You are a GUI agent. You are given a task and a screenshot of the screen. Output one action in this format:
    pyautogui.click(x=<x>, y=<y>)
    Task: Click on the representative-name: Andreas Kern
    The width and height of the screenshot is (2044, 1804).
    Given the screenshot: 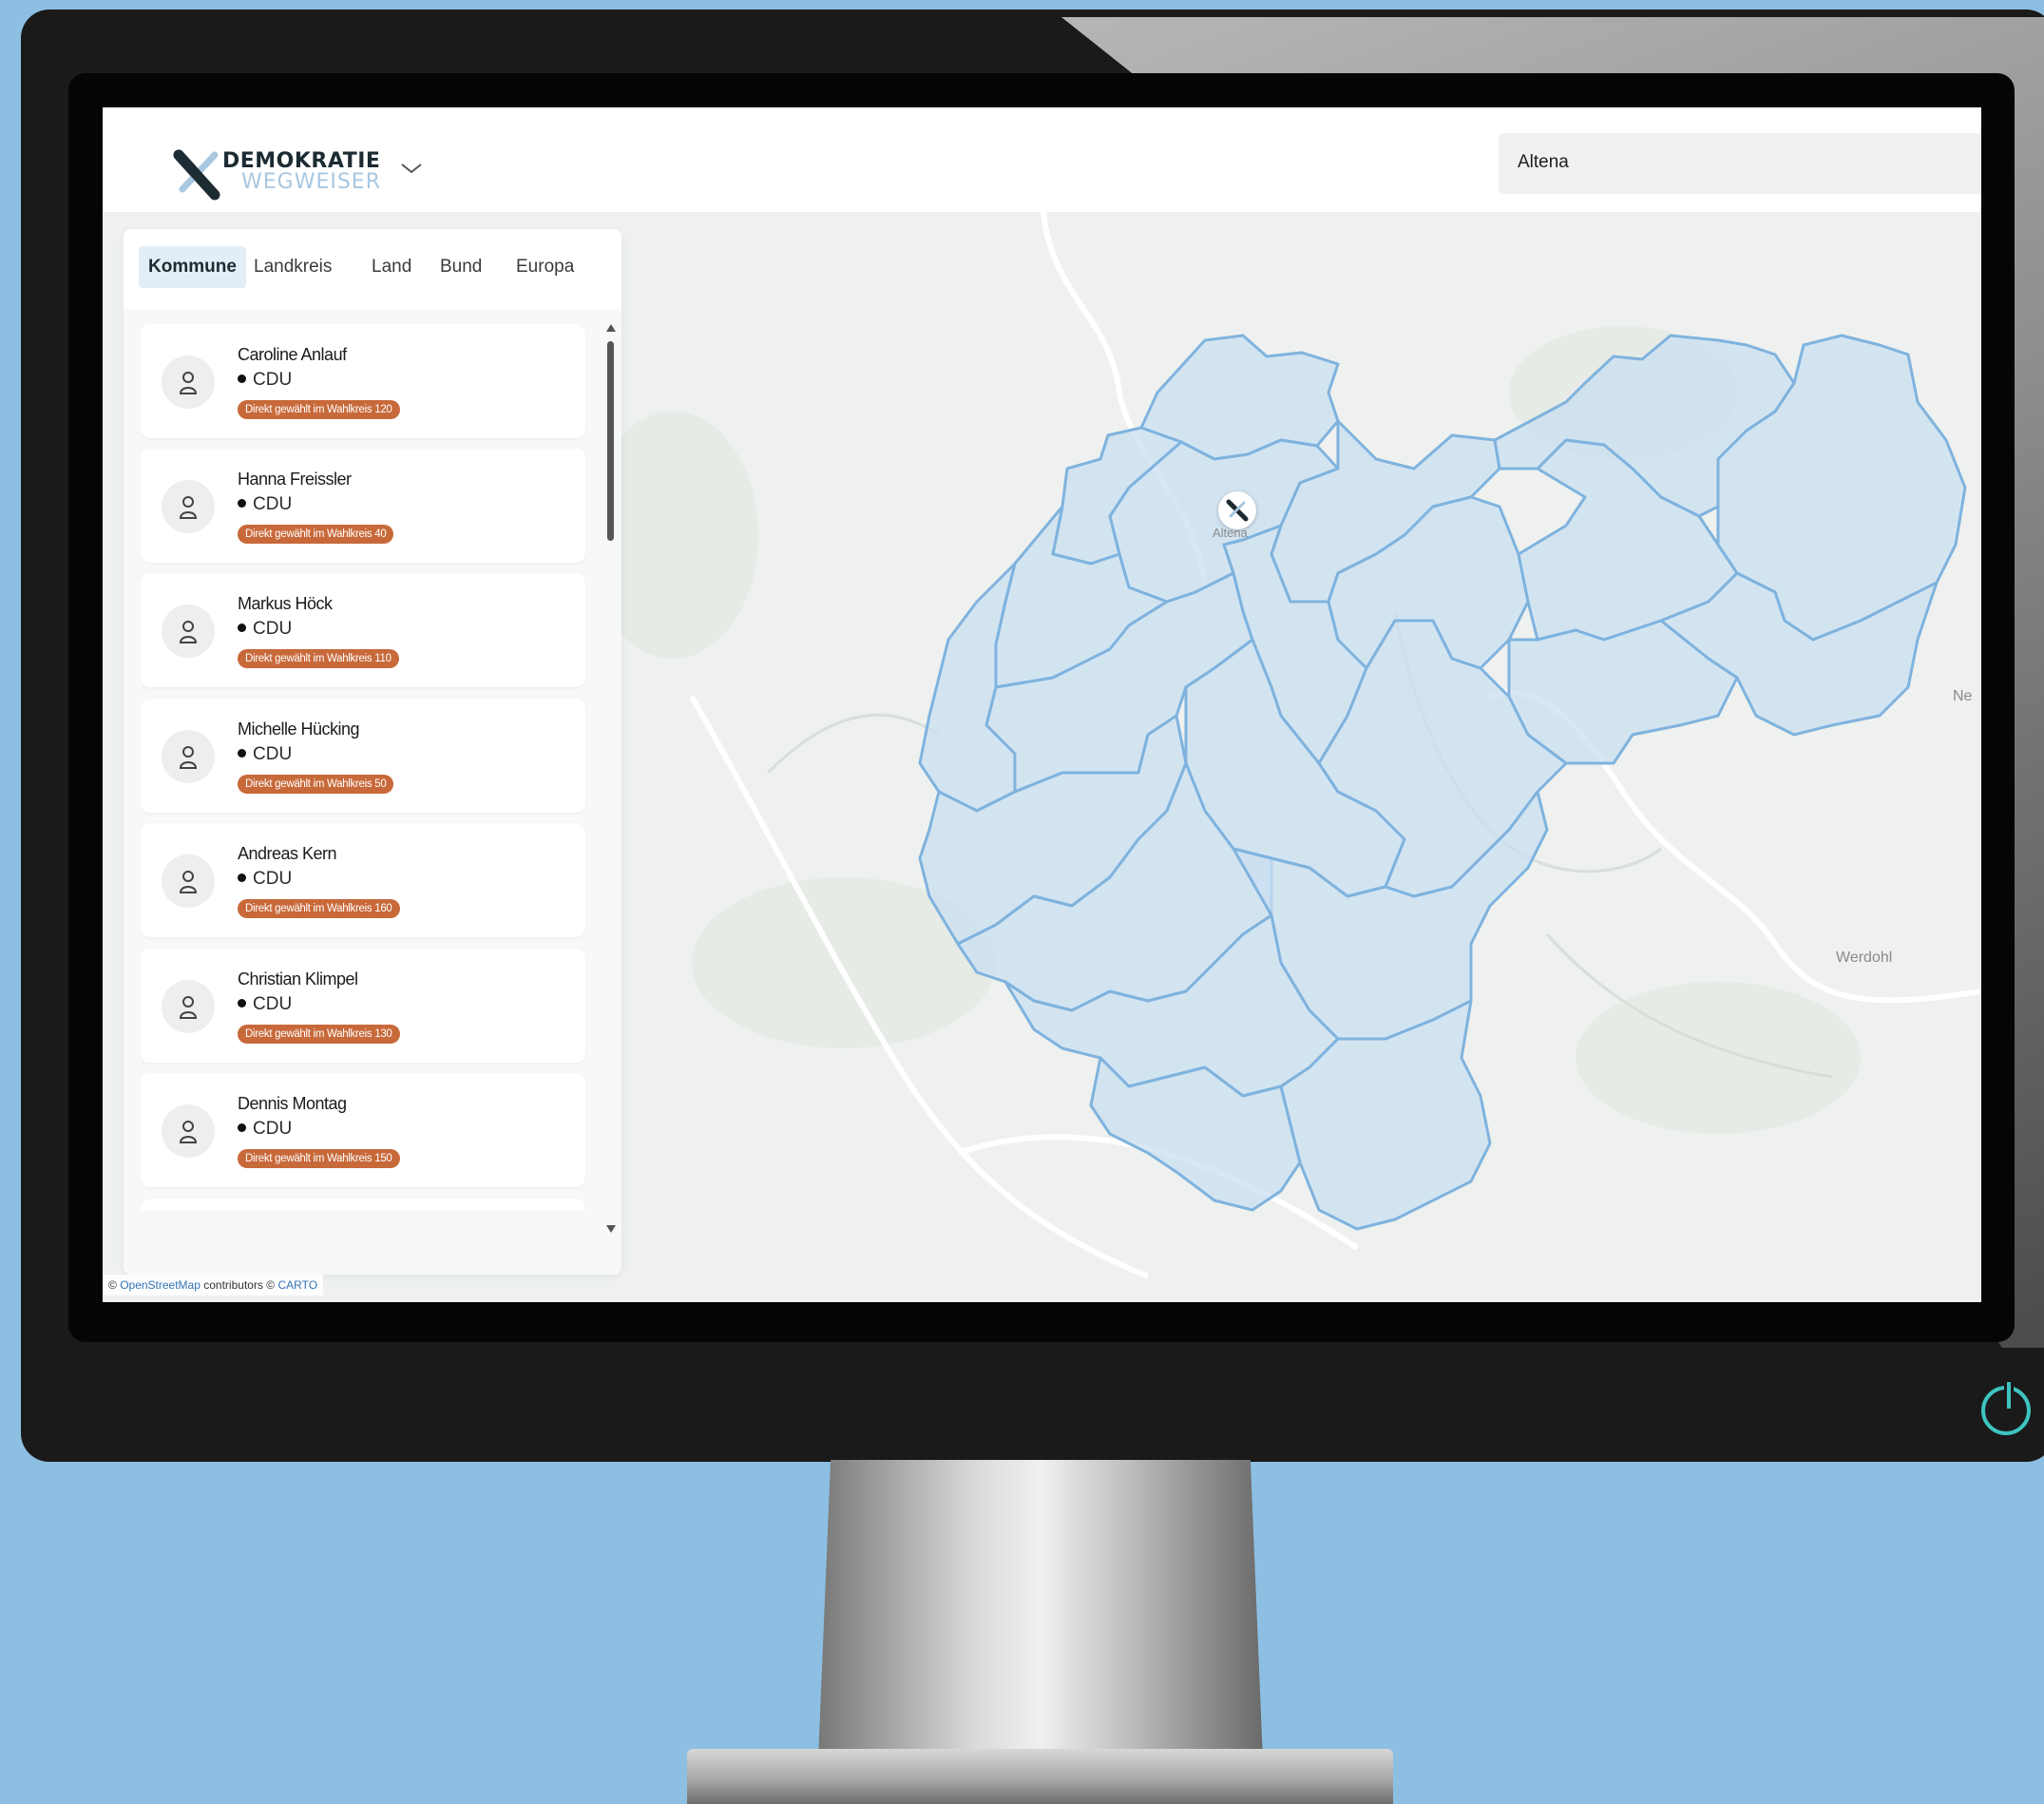 What is the action you would take?
    pyautogui.click(x=287, y=853)
    